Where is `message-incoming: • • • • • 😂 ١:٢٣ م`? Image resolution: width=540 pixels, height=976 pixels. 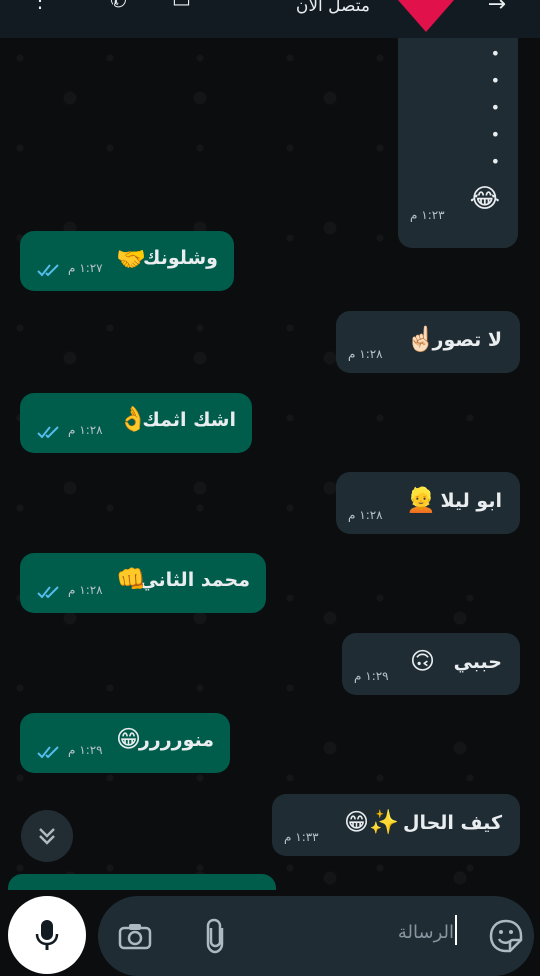
message-incoming: • • • • • 😂 ١:٢٣ م is located at coordinates (458, 143).